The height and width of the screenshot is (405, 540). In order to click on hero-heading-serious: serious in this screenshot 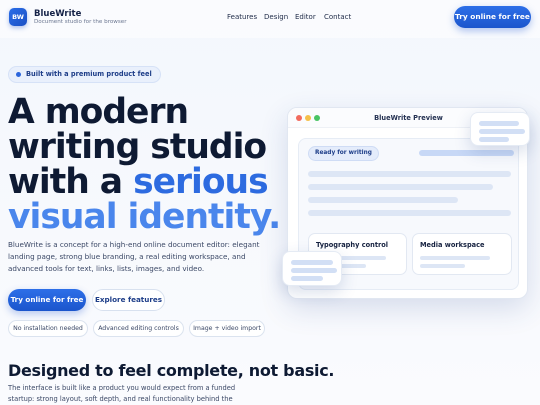, I will do `click(201, 182)`.